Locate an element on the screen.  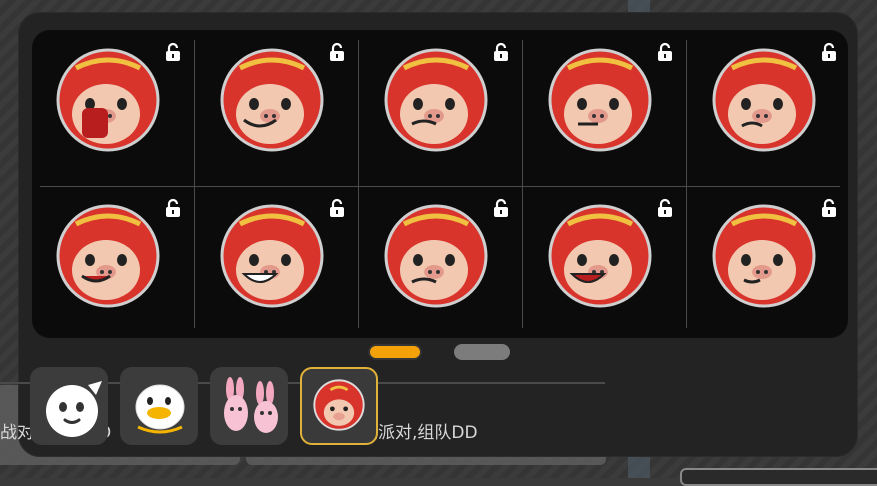
custom-face-icon is located at coordinates (74, 409).